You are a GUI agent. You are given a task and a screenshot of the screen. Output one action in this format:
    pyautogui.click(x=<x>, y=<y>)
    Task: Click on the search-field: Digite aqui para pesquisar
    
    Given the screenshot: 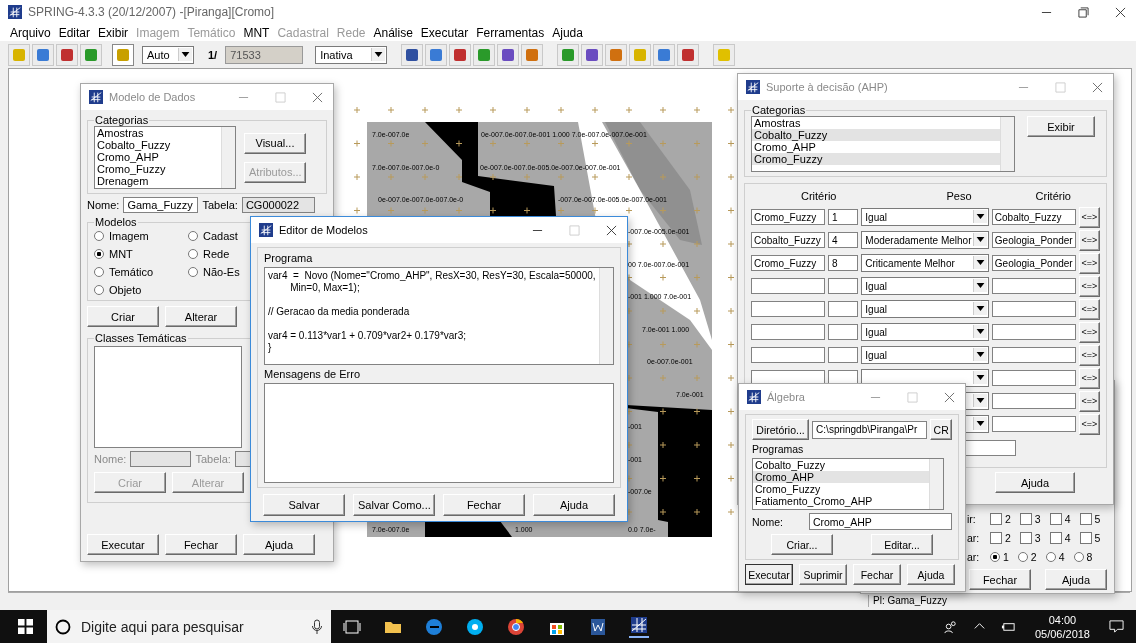 What is the action you would take?
    pyautogui.click(x=189, y=626)
    